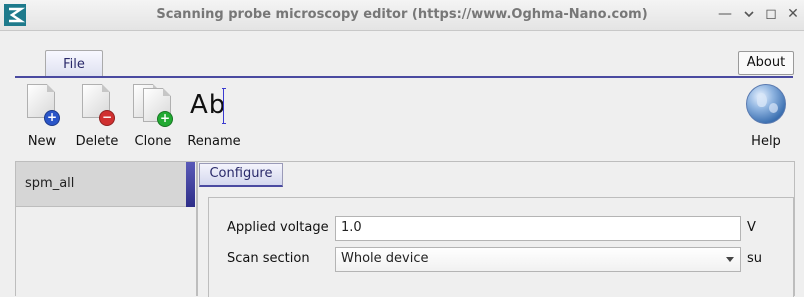 The width and height of the screenshot is (804, 297). I want to click on scan-section-unit: su, so click(755, 258).